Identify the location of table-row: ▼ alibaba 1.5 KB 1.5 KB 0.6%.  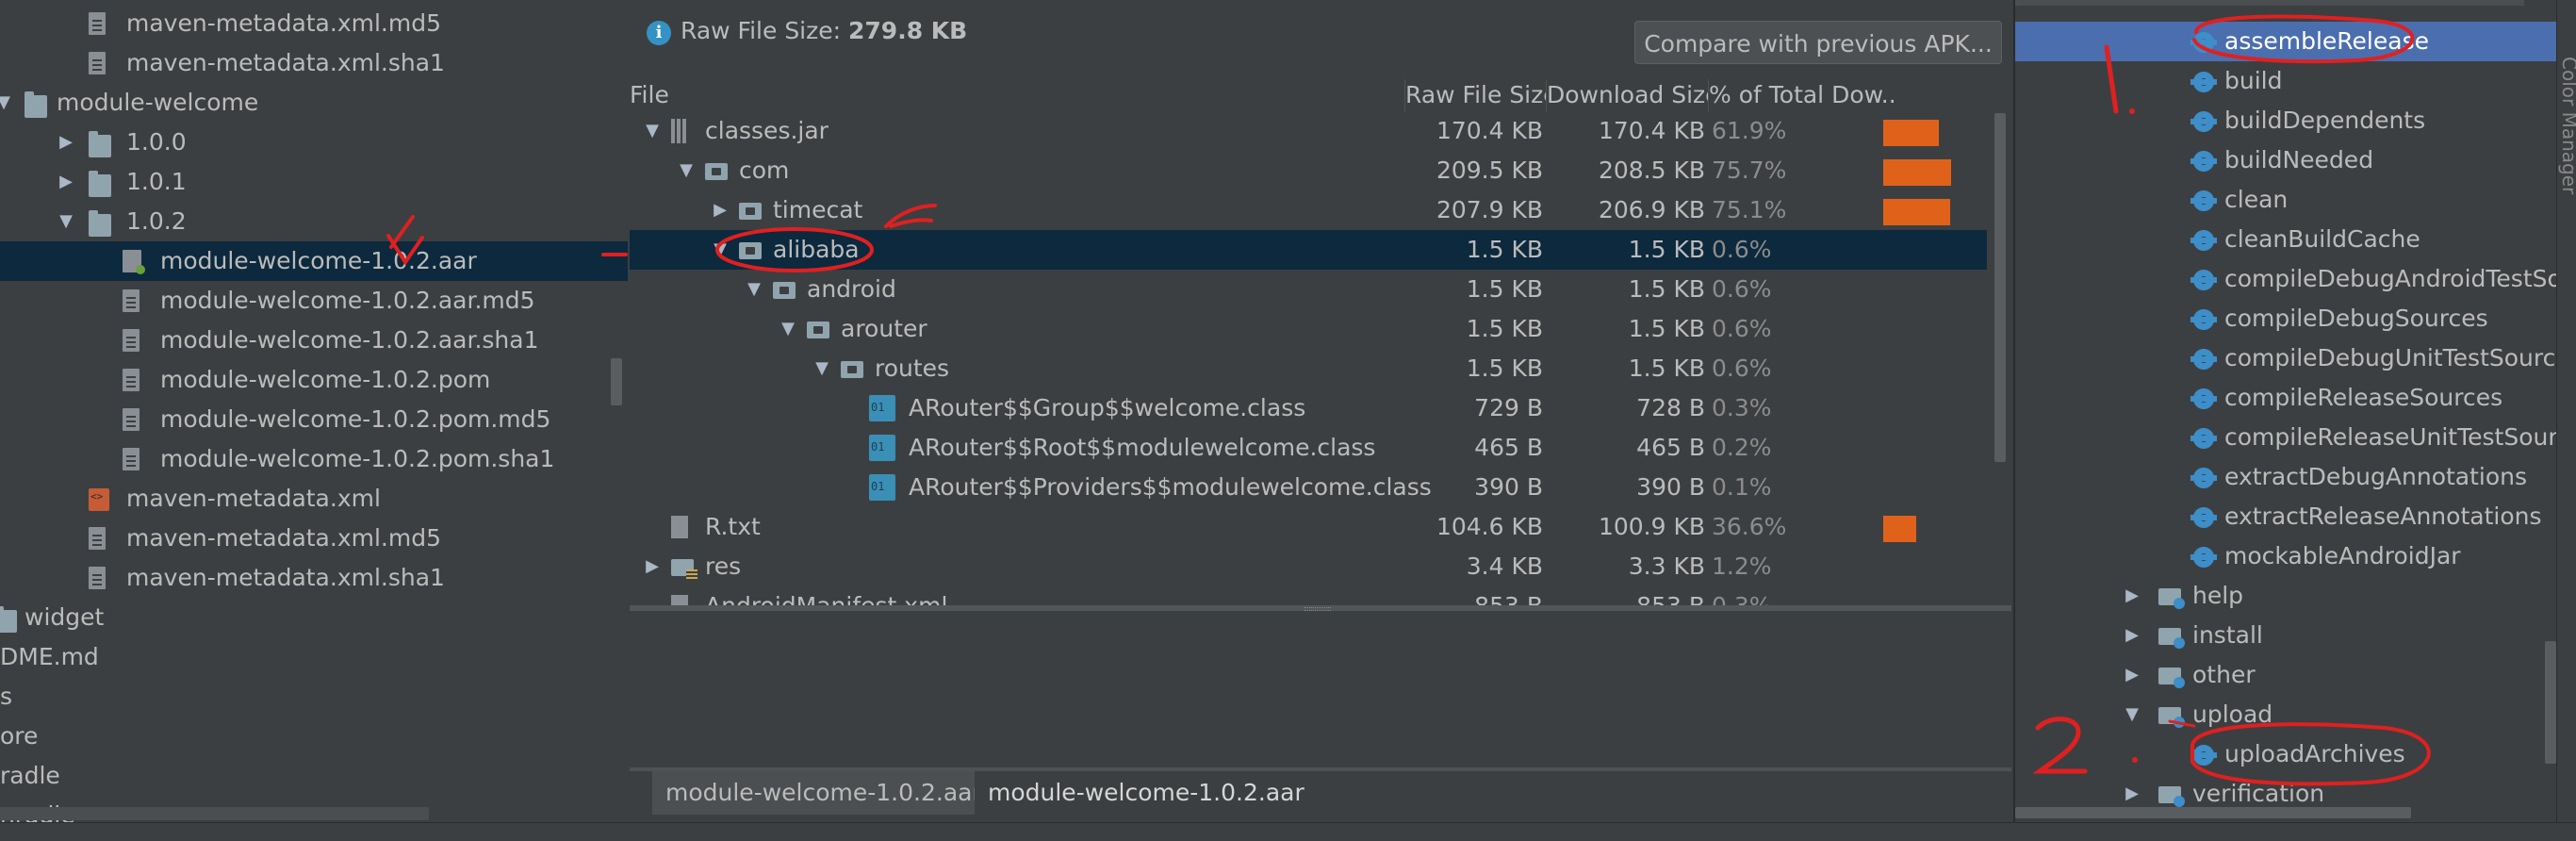
(1308, 250).